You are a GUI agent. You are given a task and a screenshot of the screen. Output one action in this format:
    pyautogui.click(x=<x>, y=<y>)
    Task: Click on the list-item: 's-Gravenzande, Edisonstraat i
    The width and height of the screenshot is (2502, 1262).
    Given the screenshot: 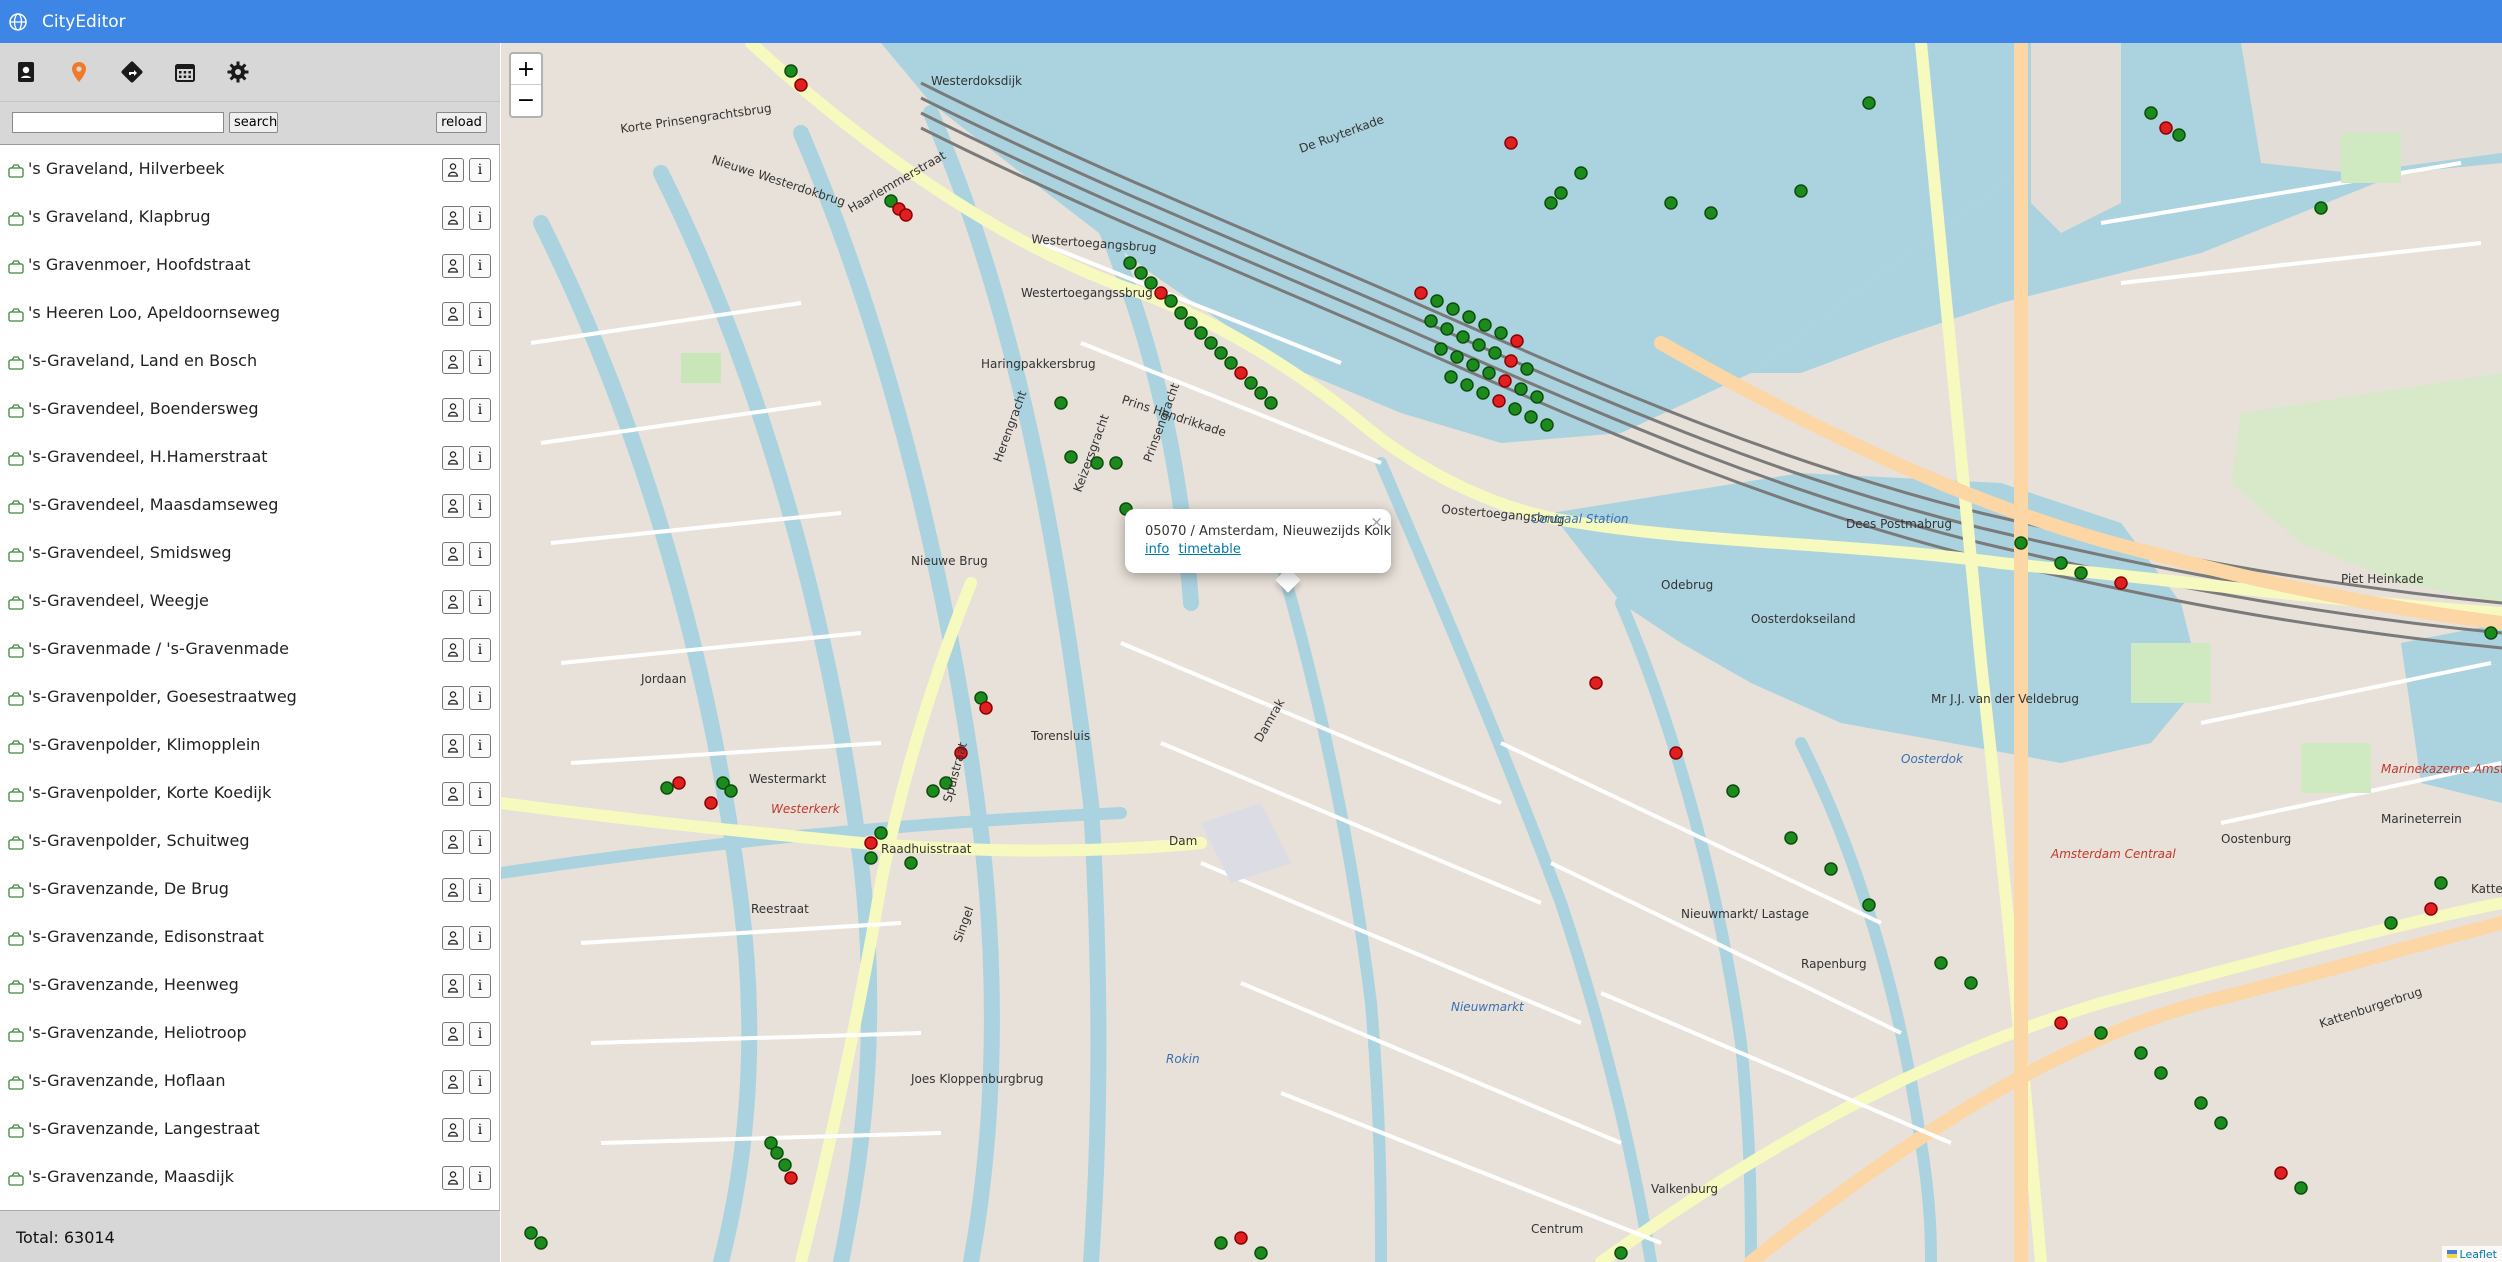 What is the action you would take?
    pyautogui.click(x=250, y=938)
    